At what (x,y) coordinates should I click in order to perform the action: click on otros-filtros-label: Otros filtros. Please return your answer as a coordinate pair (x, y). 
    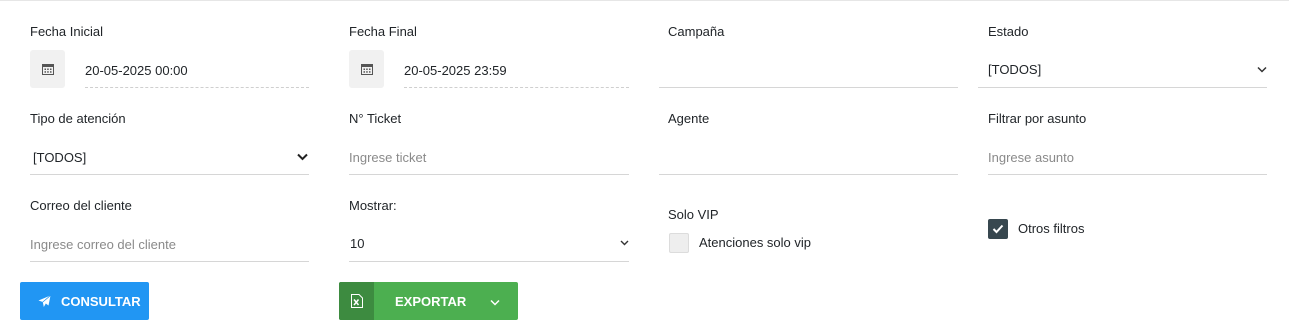
    Looking at the image, I should click on (1051, 228).